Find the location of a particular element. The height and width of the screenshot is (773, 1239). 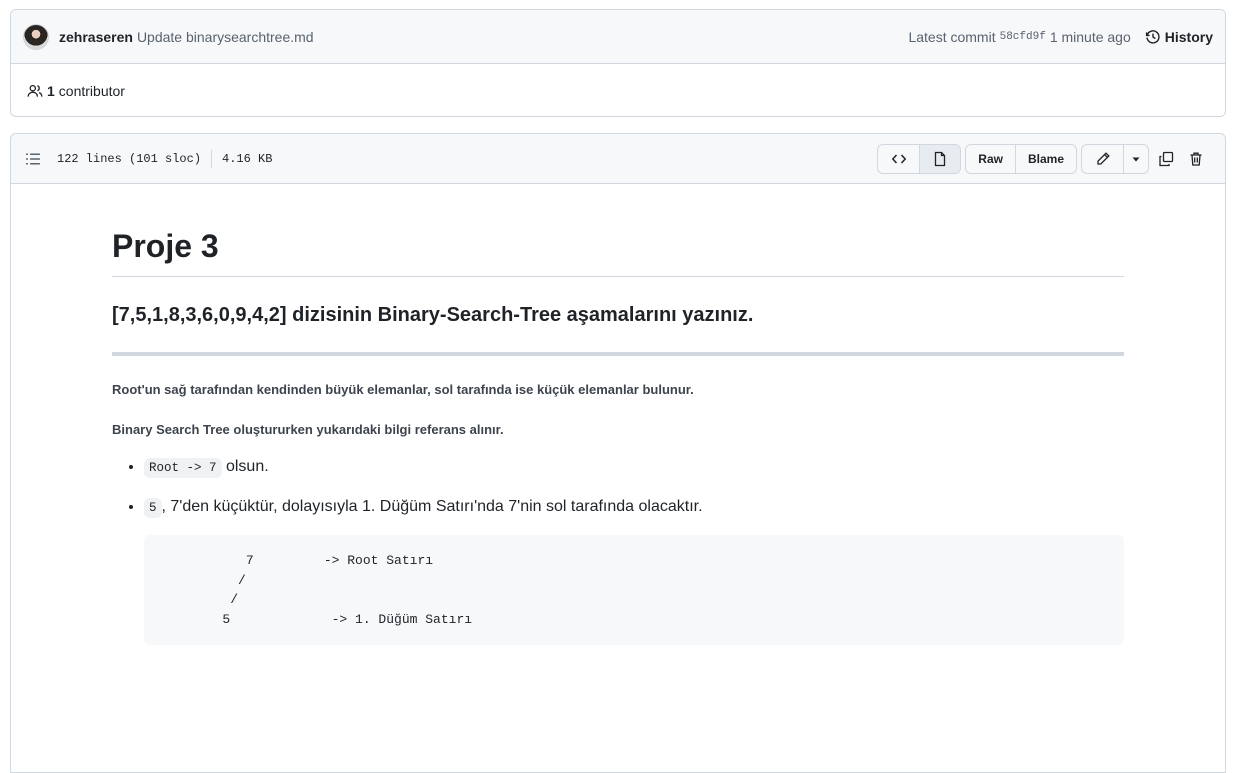

delete-button is located at coordinates (1196, 159).